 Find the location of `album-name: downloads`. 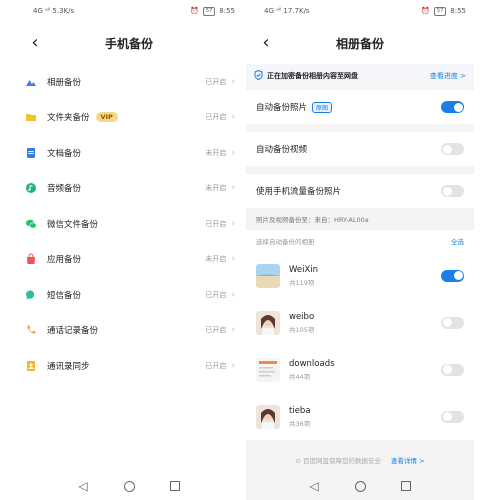

album-name: downloads is located at coordinates (312, 363).